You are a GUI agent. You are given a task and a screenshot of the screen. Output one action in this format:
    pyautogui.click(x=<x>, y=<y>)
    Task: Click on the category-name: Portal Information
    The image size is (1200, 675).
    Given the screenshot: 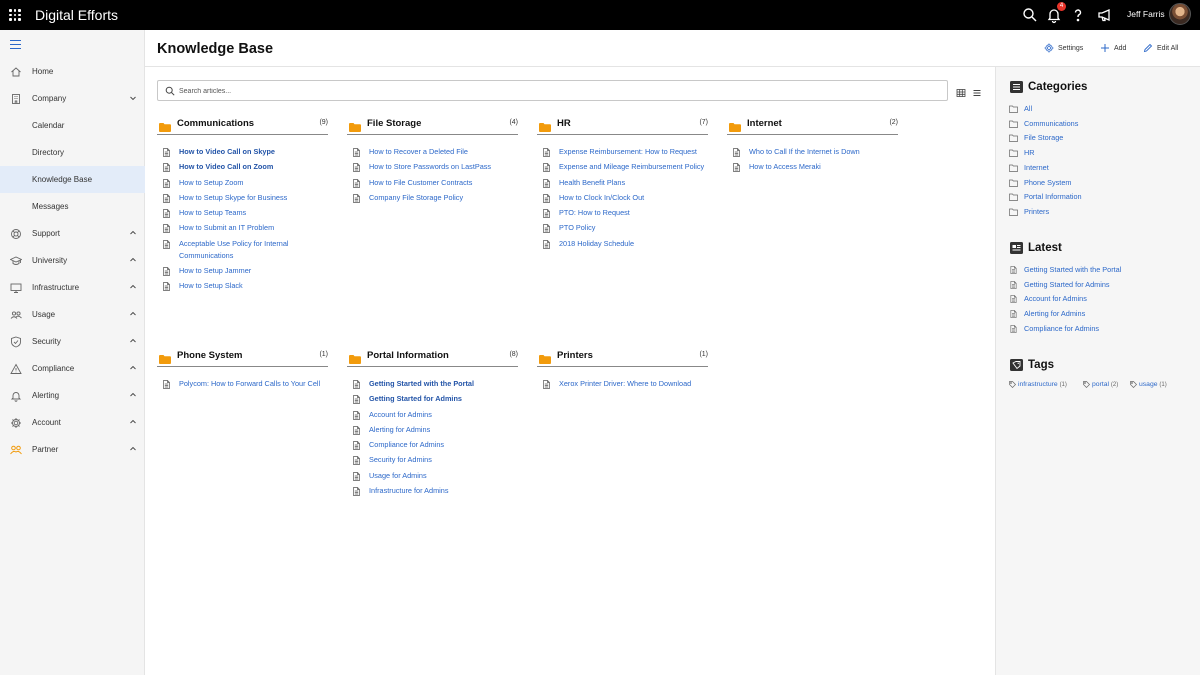 What is the action you would take?
    pyautogui.click(x=408, y=355)
    